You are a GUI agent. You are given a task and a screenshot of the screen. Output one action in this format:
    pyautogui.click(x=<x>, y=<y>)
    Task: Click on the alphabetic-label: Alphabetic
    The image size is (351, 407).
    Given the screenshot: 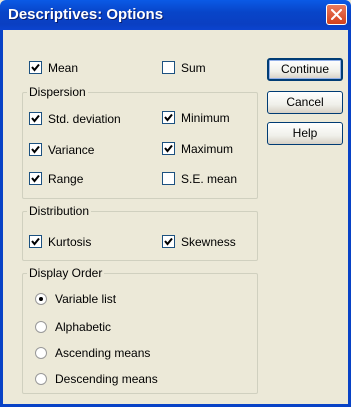 What is the action you would take?
    pyautogui.click(x=83, y=327)
    